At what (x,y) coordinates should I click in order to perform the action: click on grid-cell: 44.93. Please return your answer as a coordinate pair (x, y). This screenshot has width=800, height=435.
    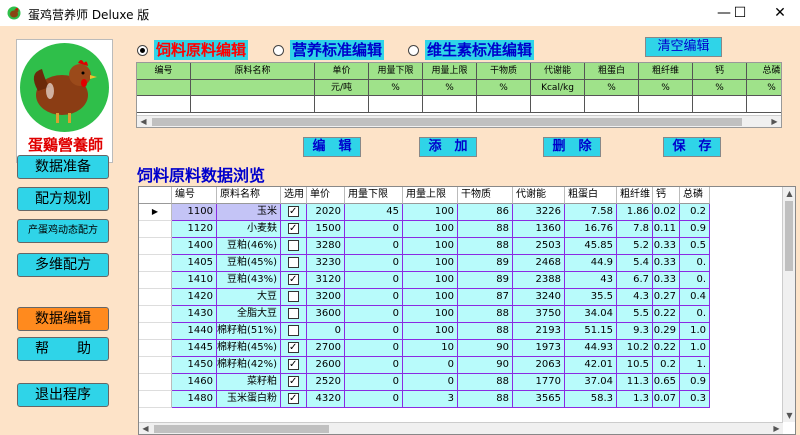
    Looking at the image, I should click on (591, 348).